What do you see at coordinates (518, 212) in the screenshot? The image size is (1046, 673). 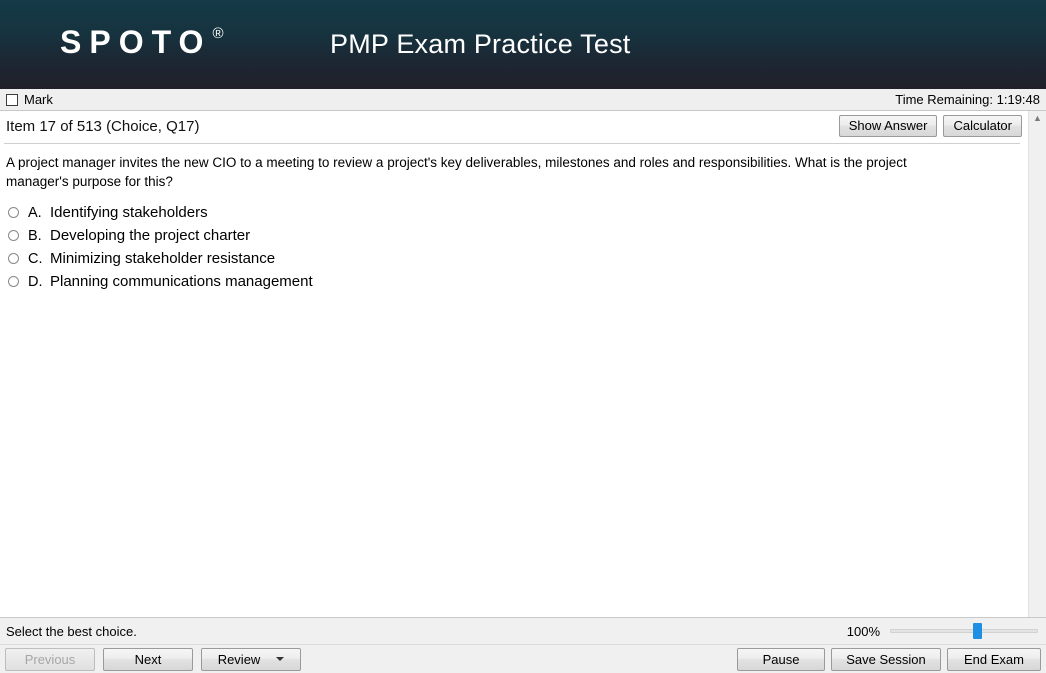 I see `answer-option-a: A. Identifying stakeholders` at bounding box center [518, 212].